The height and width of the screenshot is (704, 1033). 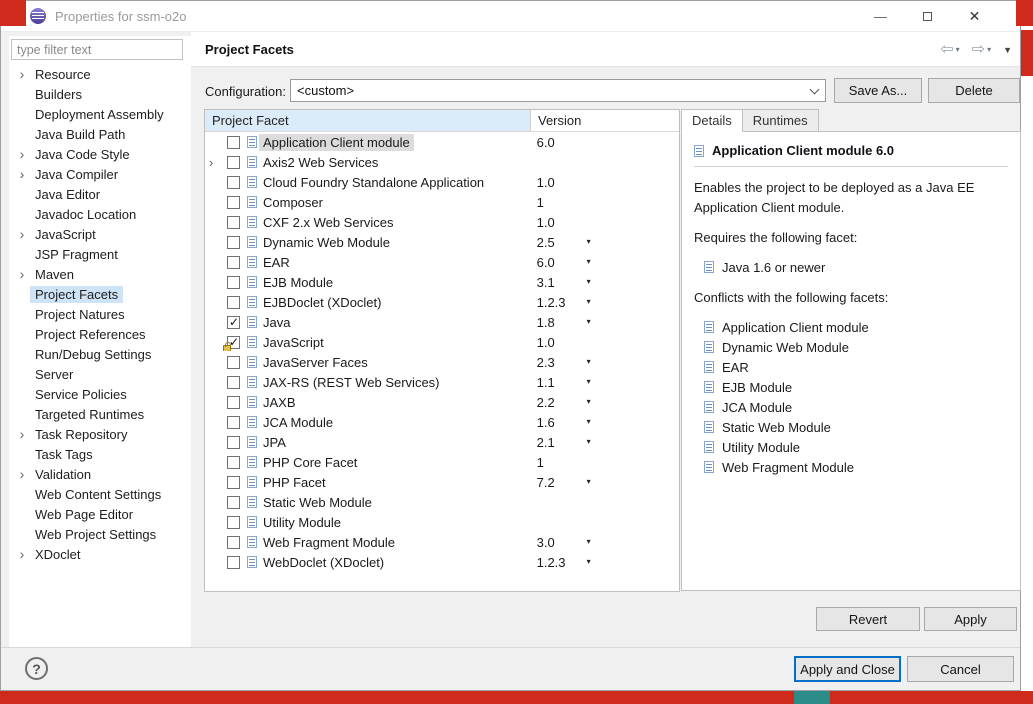 I want to click on facet-row-webdoclet-xdoclet: WebDoclet (XDoclet) 1.2.3 ▾, so click(x=442, y=562).